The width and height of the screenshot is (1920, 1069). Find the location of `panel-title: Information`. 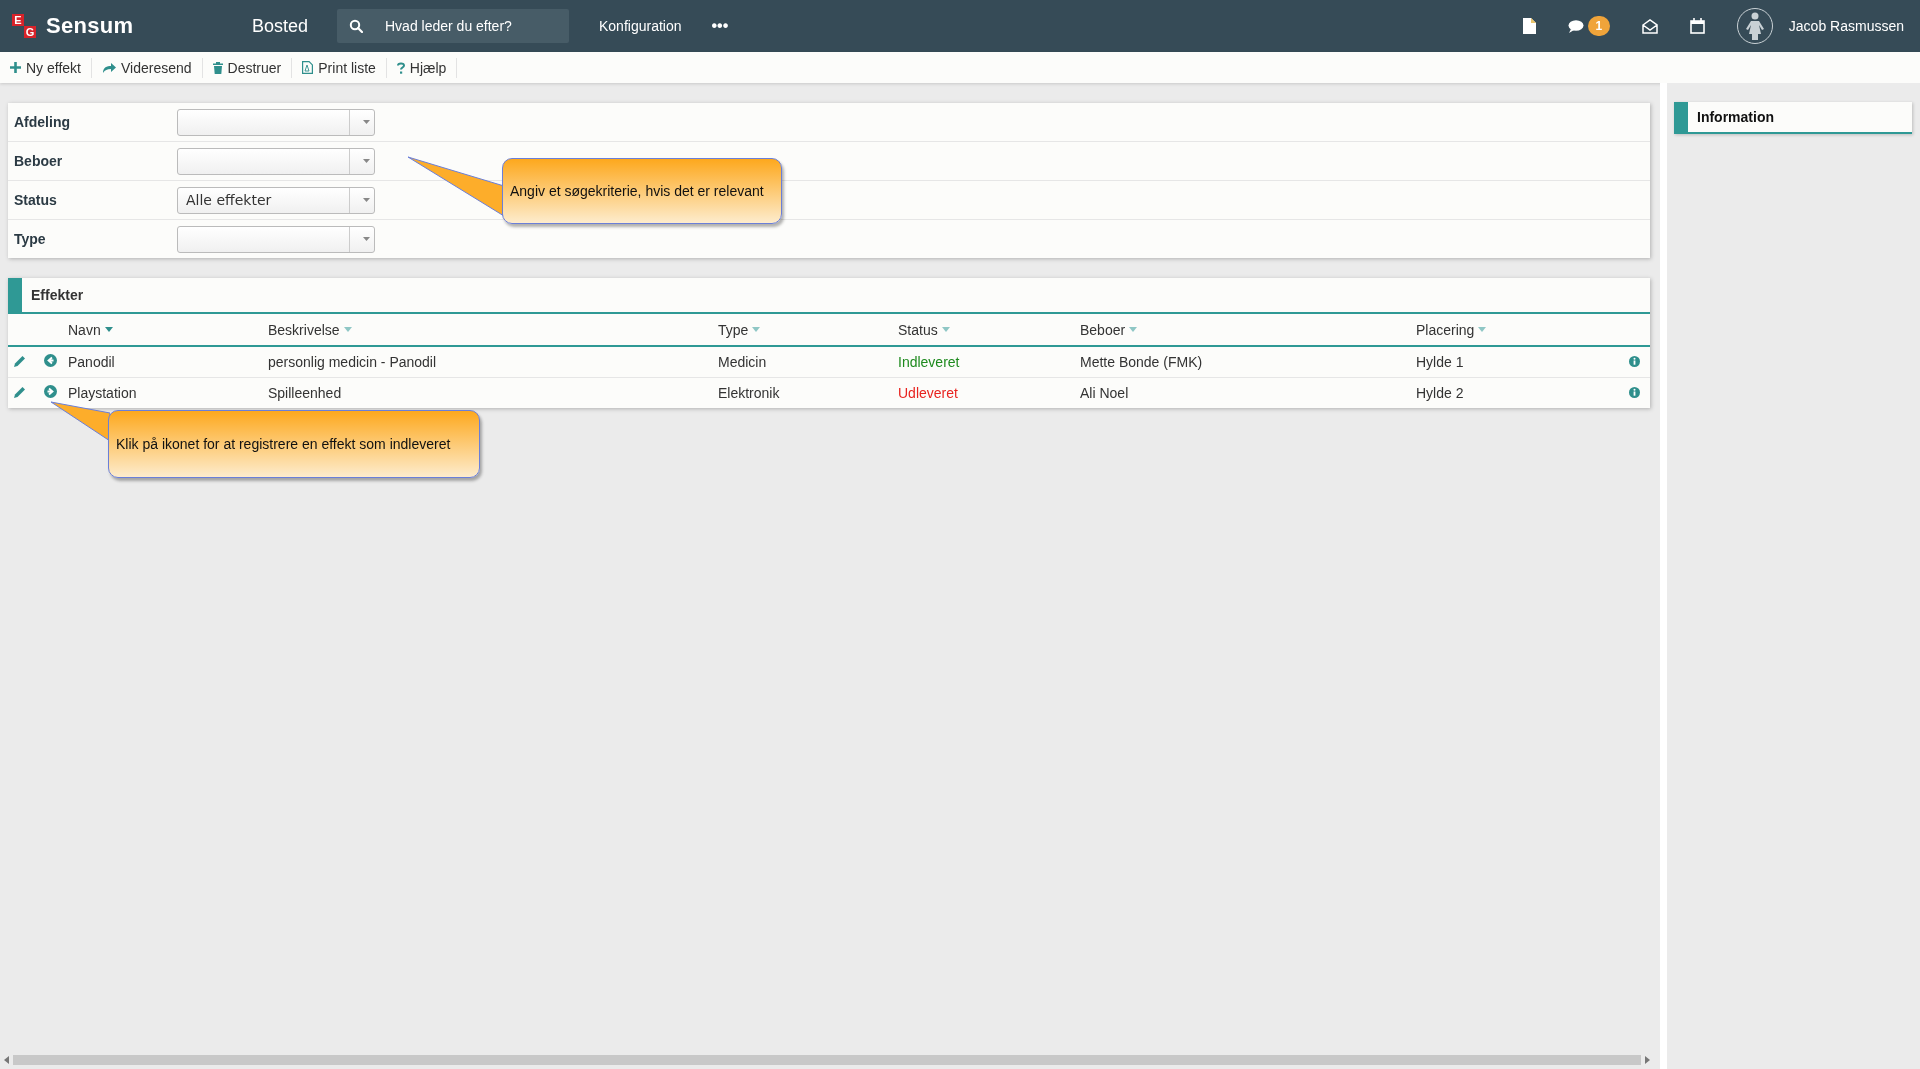

panel-title: Information is located at coordinates (1793, 118).